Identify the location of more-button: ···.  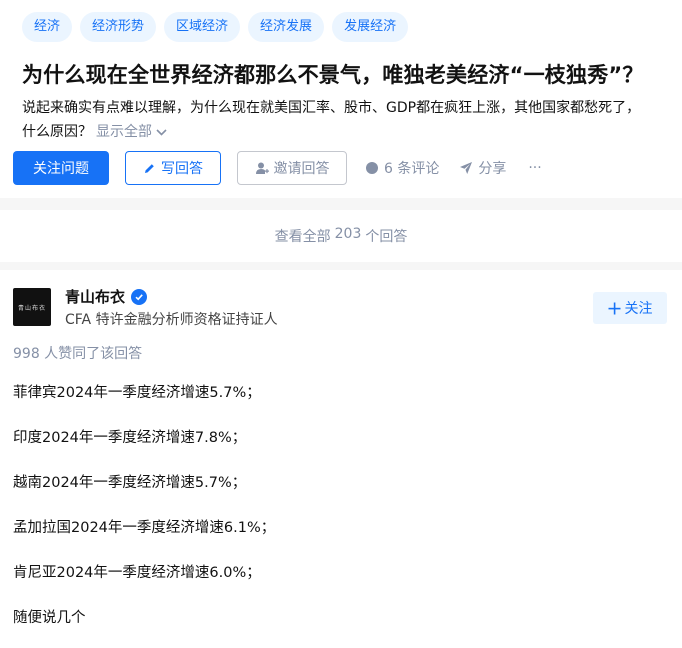
(534, 168).